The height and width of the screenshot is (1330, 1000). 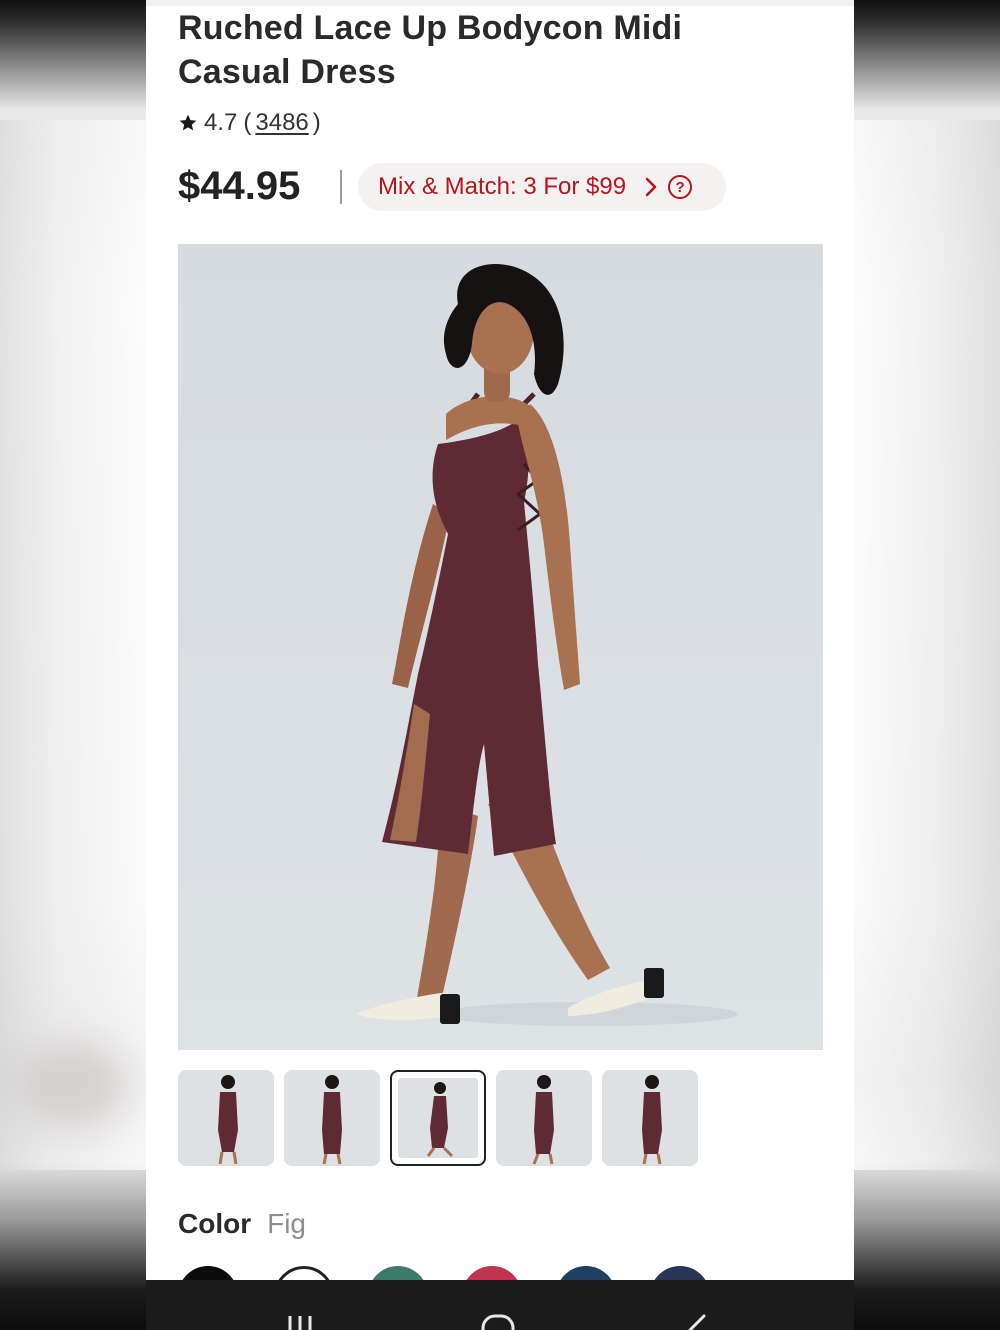 I want to click on help-icon: ?, so click(x=680, y=187).